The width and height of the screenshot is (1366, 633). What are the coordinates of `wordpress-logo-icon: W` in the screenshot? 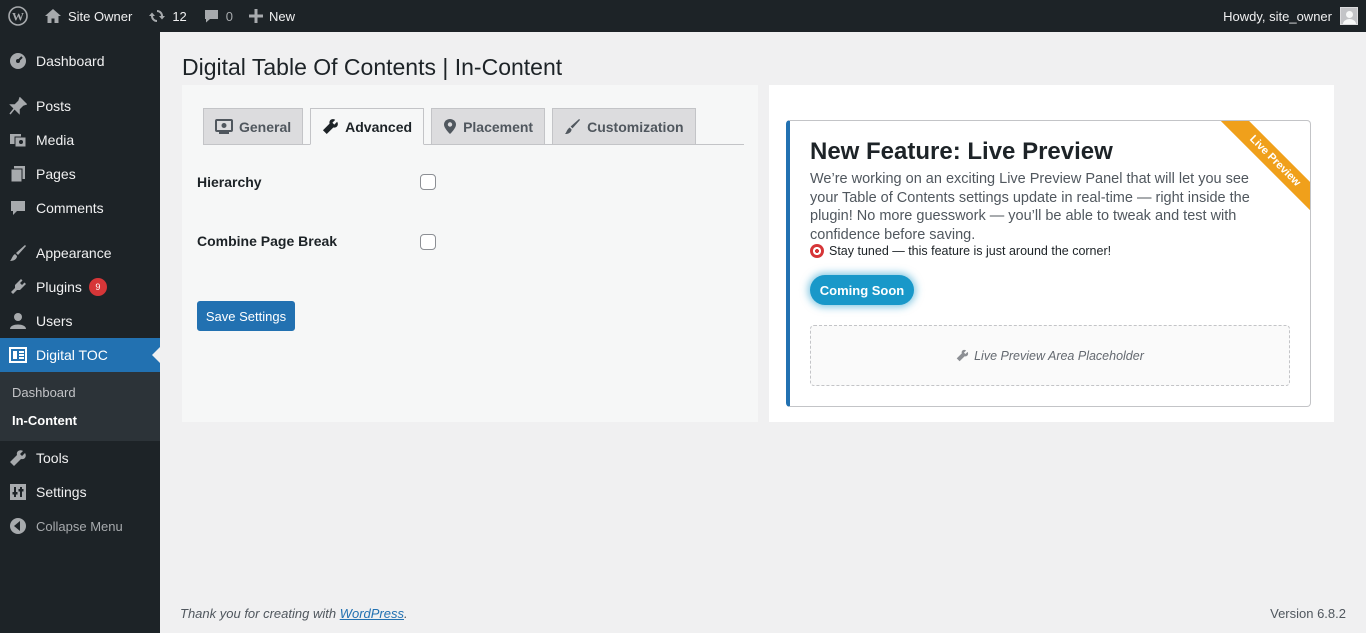 It's located at (18, 16).